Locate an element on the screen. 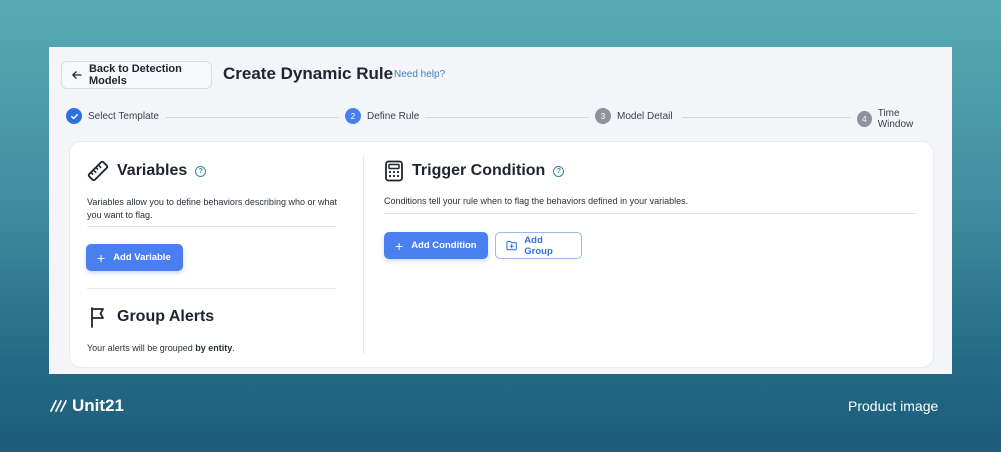 The image size is (1001, 452). trigger-condition-header: Trigger Condition ? is located at coordinates (474, 171).